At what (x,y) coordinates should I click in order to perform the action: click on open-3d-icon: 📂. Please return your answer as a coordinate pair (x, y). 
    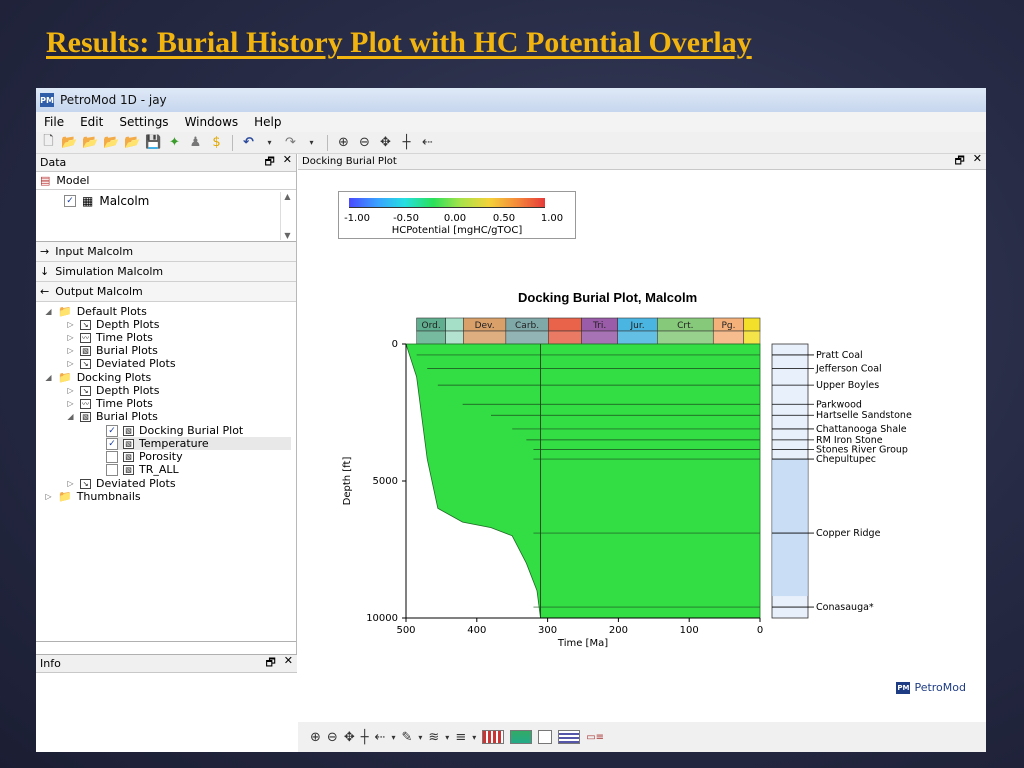
    Looking at the image, I should click on (132, 142).